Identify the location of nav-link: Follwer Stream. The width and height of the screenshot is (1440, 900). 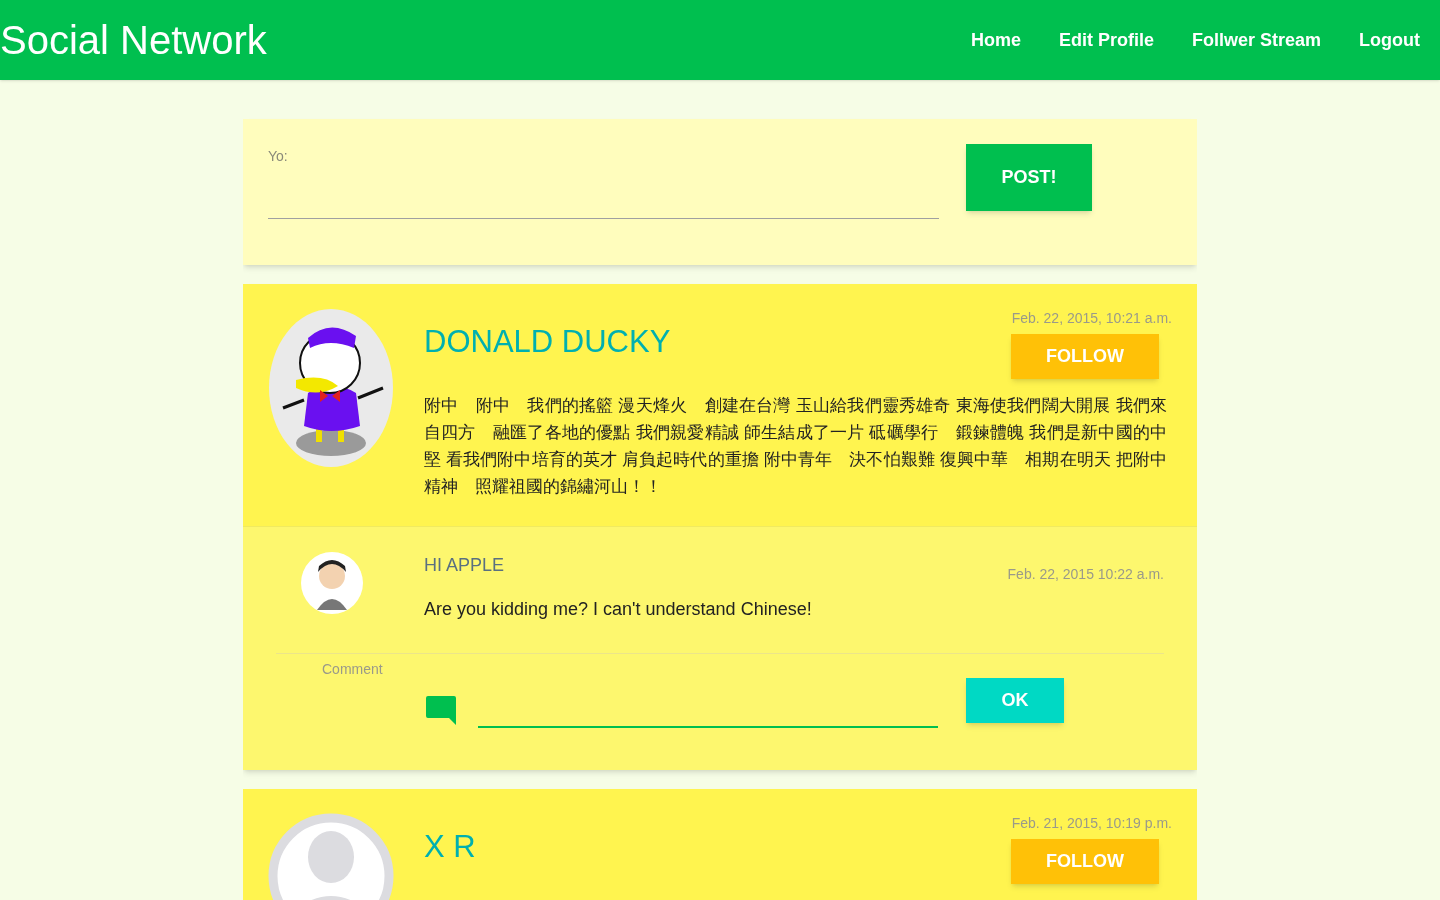
(1256, 40).